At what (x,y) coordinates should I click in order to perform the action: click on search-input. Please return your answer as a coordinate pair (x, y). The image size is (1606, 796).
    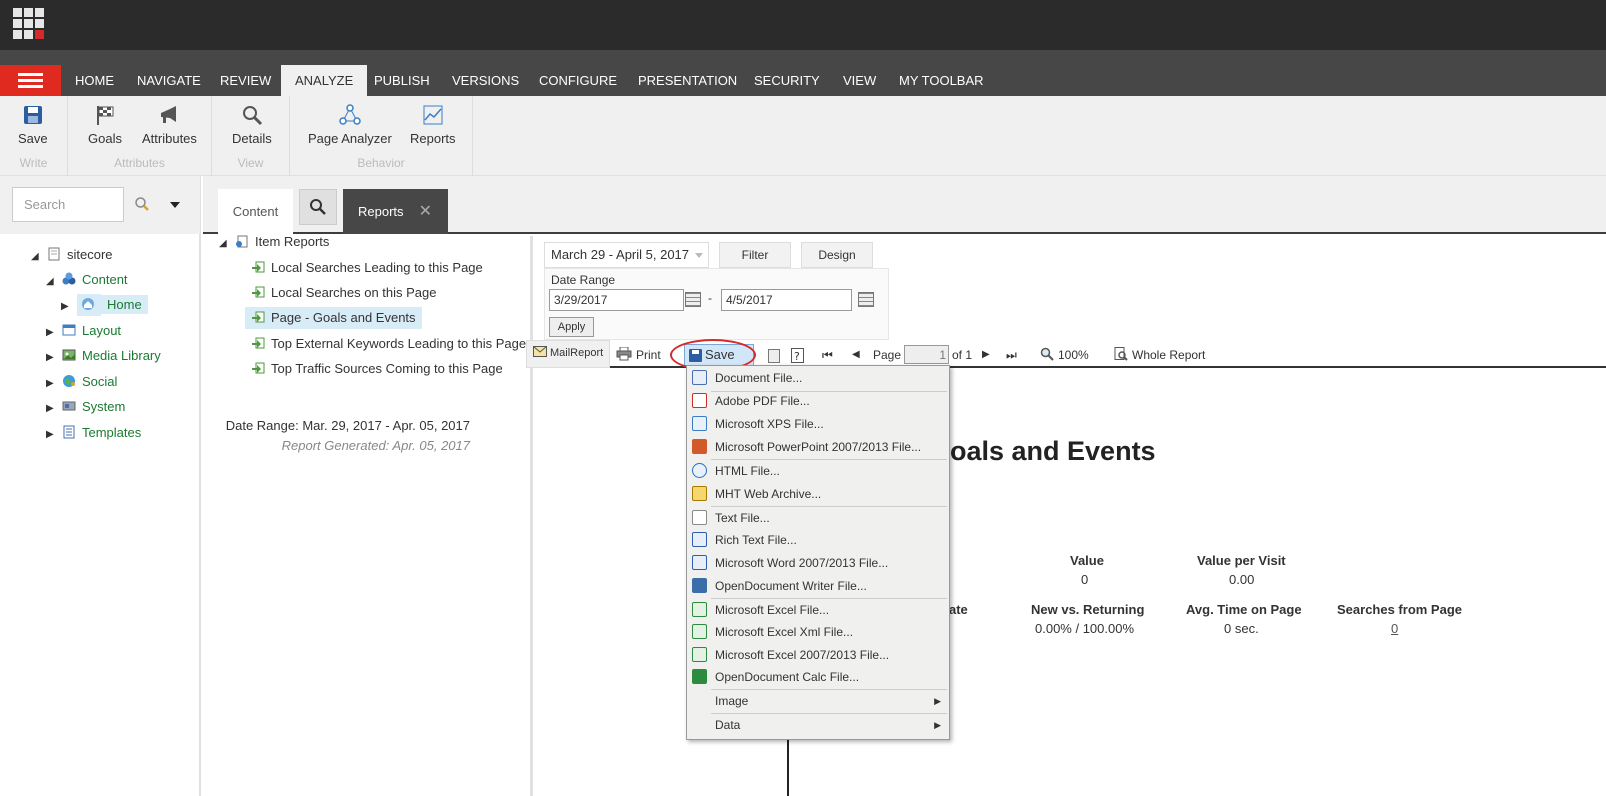
    Looking at the image, I should click on (68, 204).